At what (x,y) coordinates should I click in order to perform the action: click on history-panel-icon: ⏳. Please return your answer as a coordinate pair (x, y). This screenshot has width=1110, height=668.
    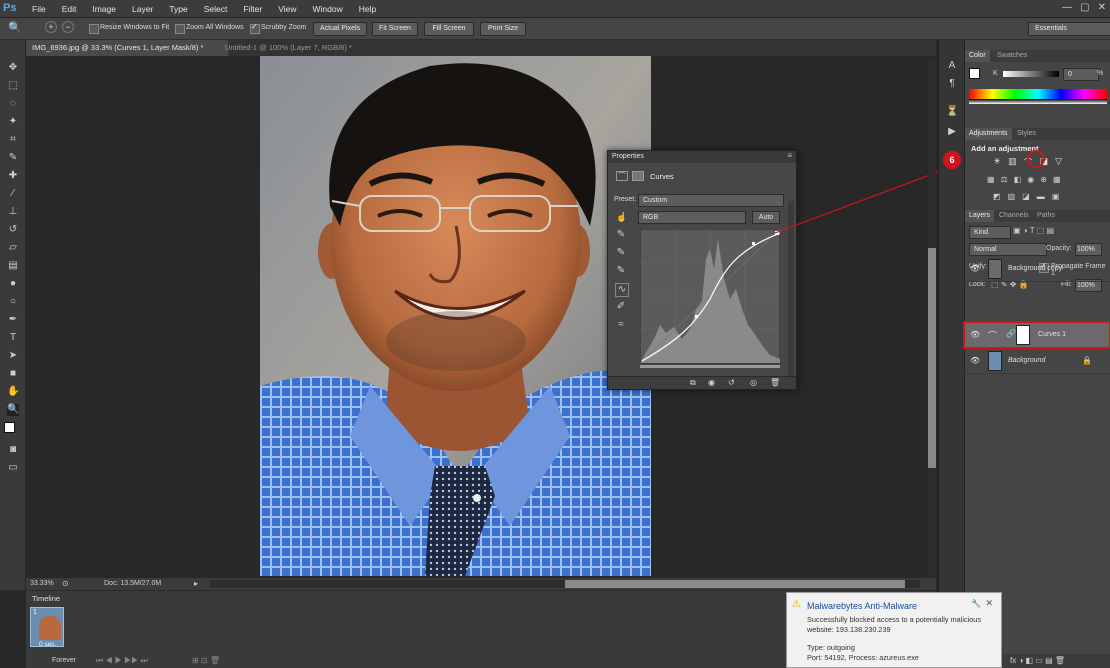
    Looking at the image, I should click on (952, 112).